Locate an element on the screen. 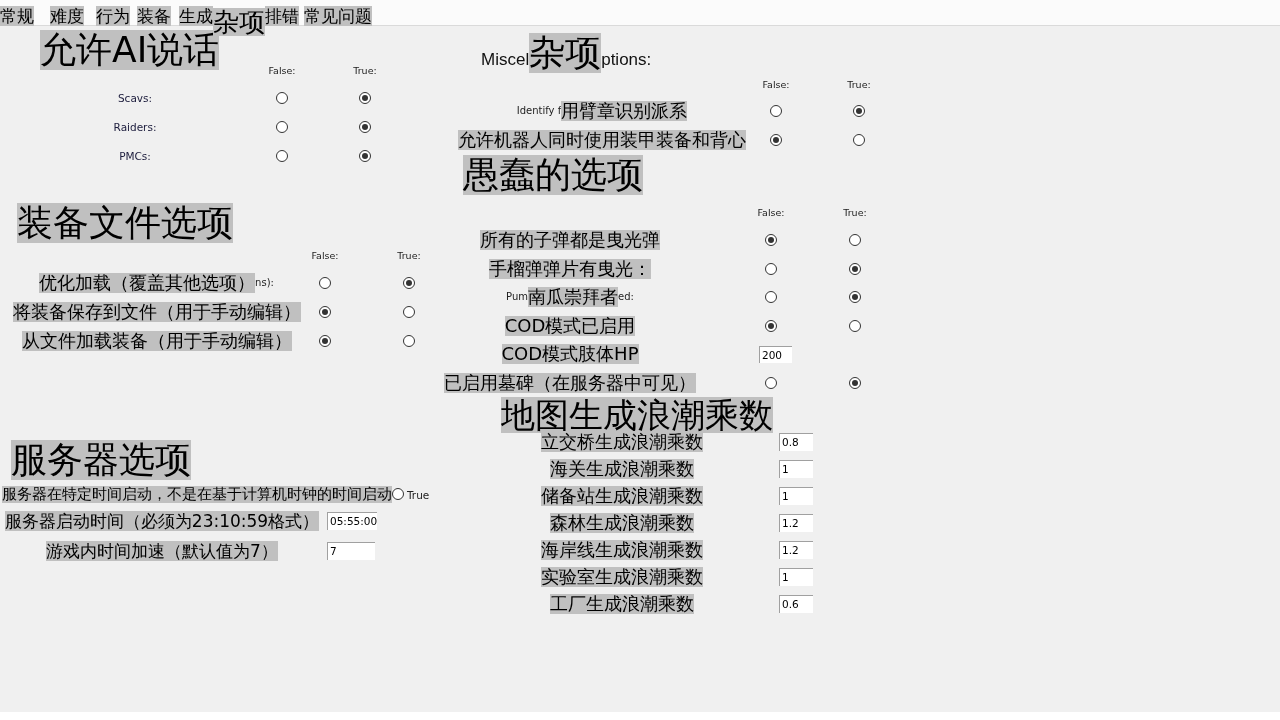  tab: 难度 is located at coordinates (67, 16).